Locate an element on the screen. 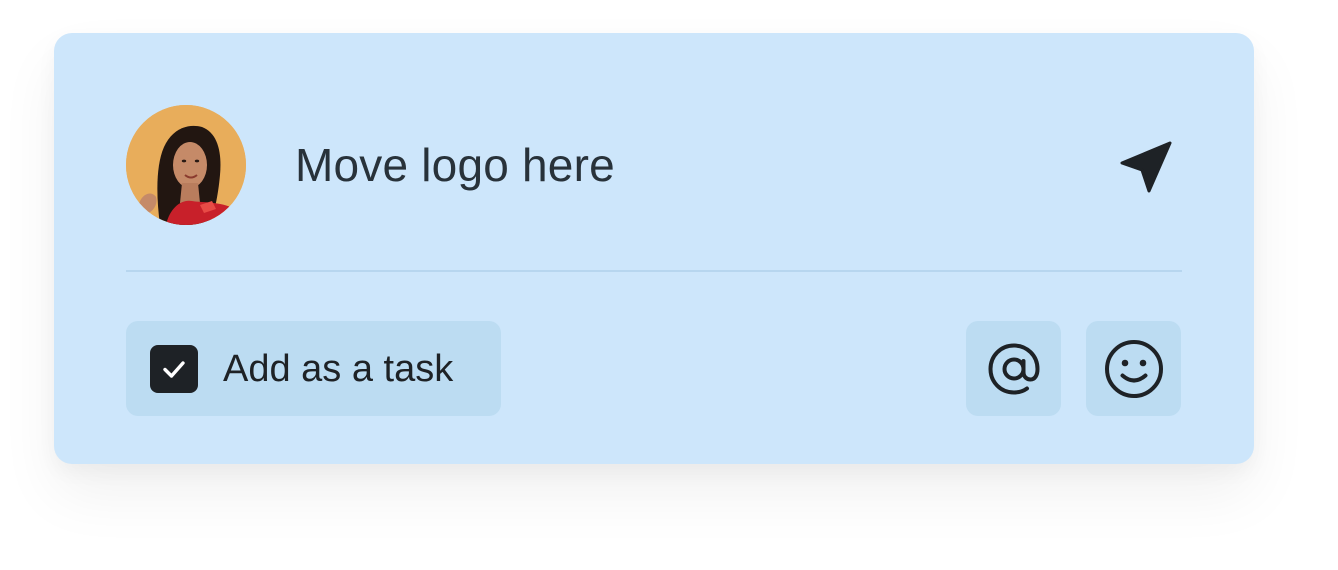 This screenshot has height=570, width=1338. divider is located at coordinates (654, 271).